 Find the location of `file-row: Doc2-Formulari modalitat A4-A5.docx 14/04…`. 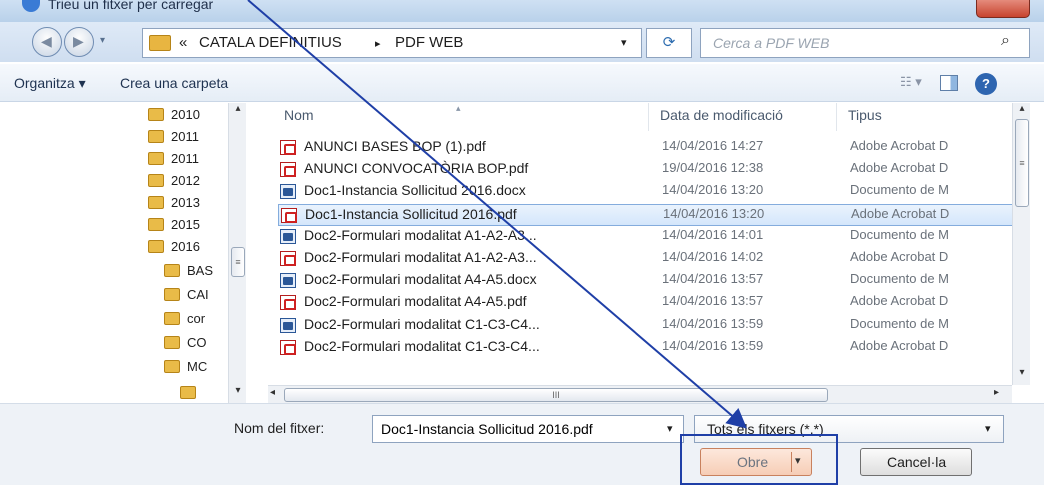

file-row: Doc2-Formulari modalitat A4-A5.docx 14/04… is located at coordinates (646, 281).